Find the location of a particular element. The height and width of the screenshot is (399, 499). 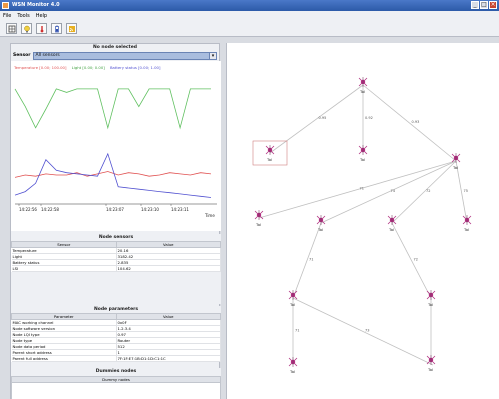

legend-battery: Battery status [0.00; 1.00] is located at coordinates (135, 67).